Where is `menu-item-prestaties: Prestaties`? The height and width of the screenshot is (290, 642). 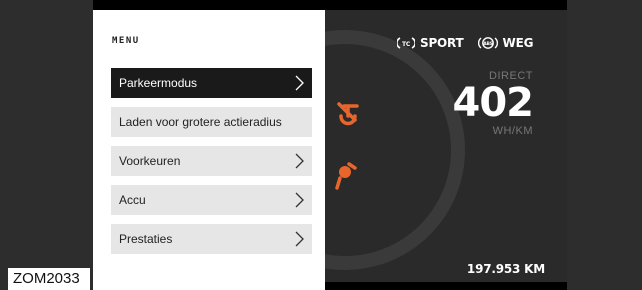 menu-item-prestaties: Prestaties is located at coordinates (211, 239).